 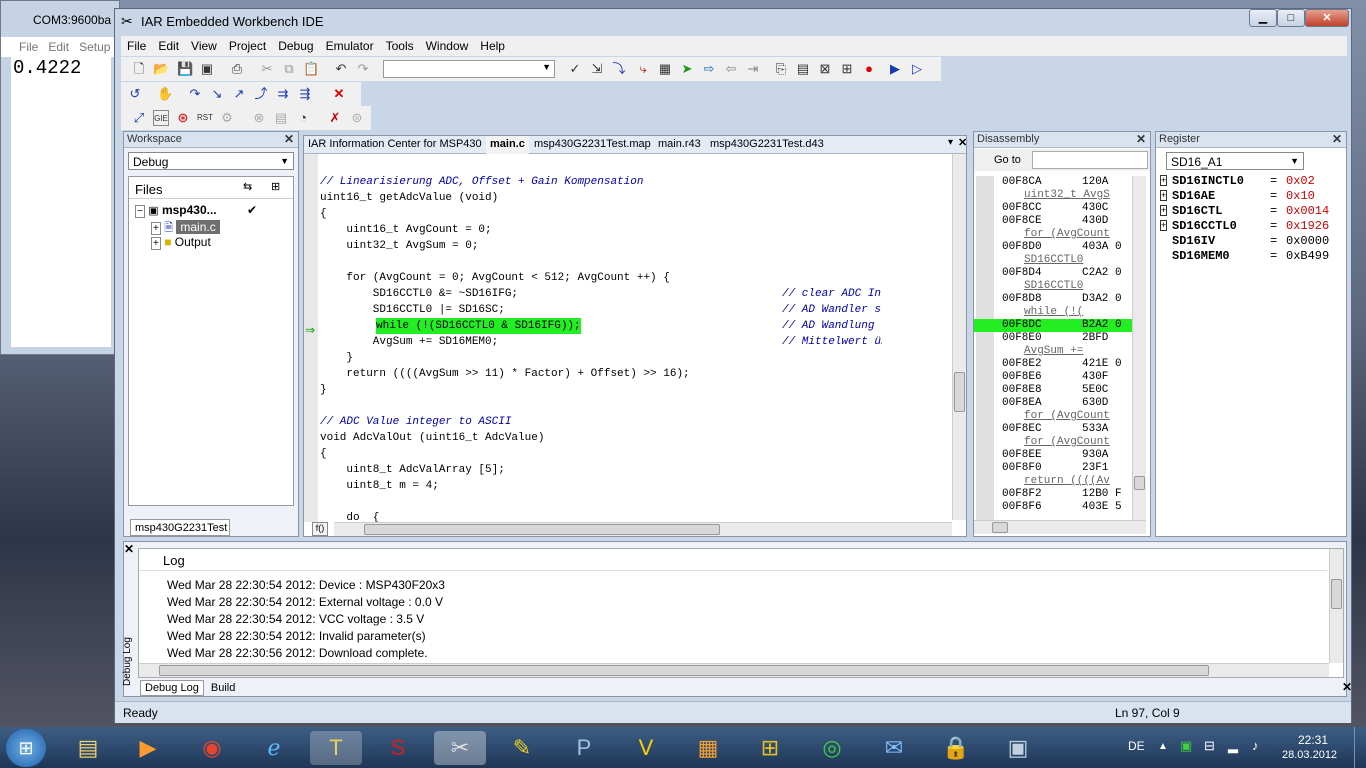 What do you see at coordinates (1233, 746) in the screenshot?
I see `network-icon: ▂` at bounding box center [1233, 746].